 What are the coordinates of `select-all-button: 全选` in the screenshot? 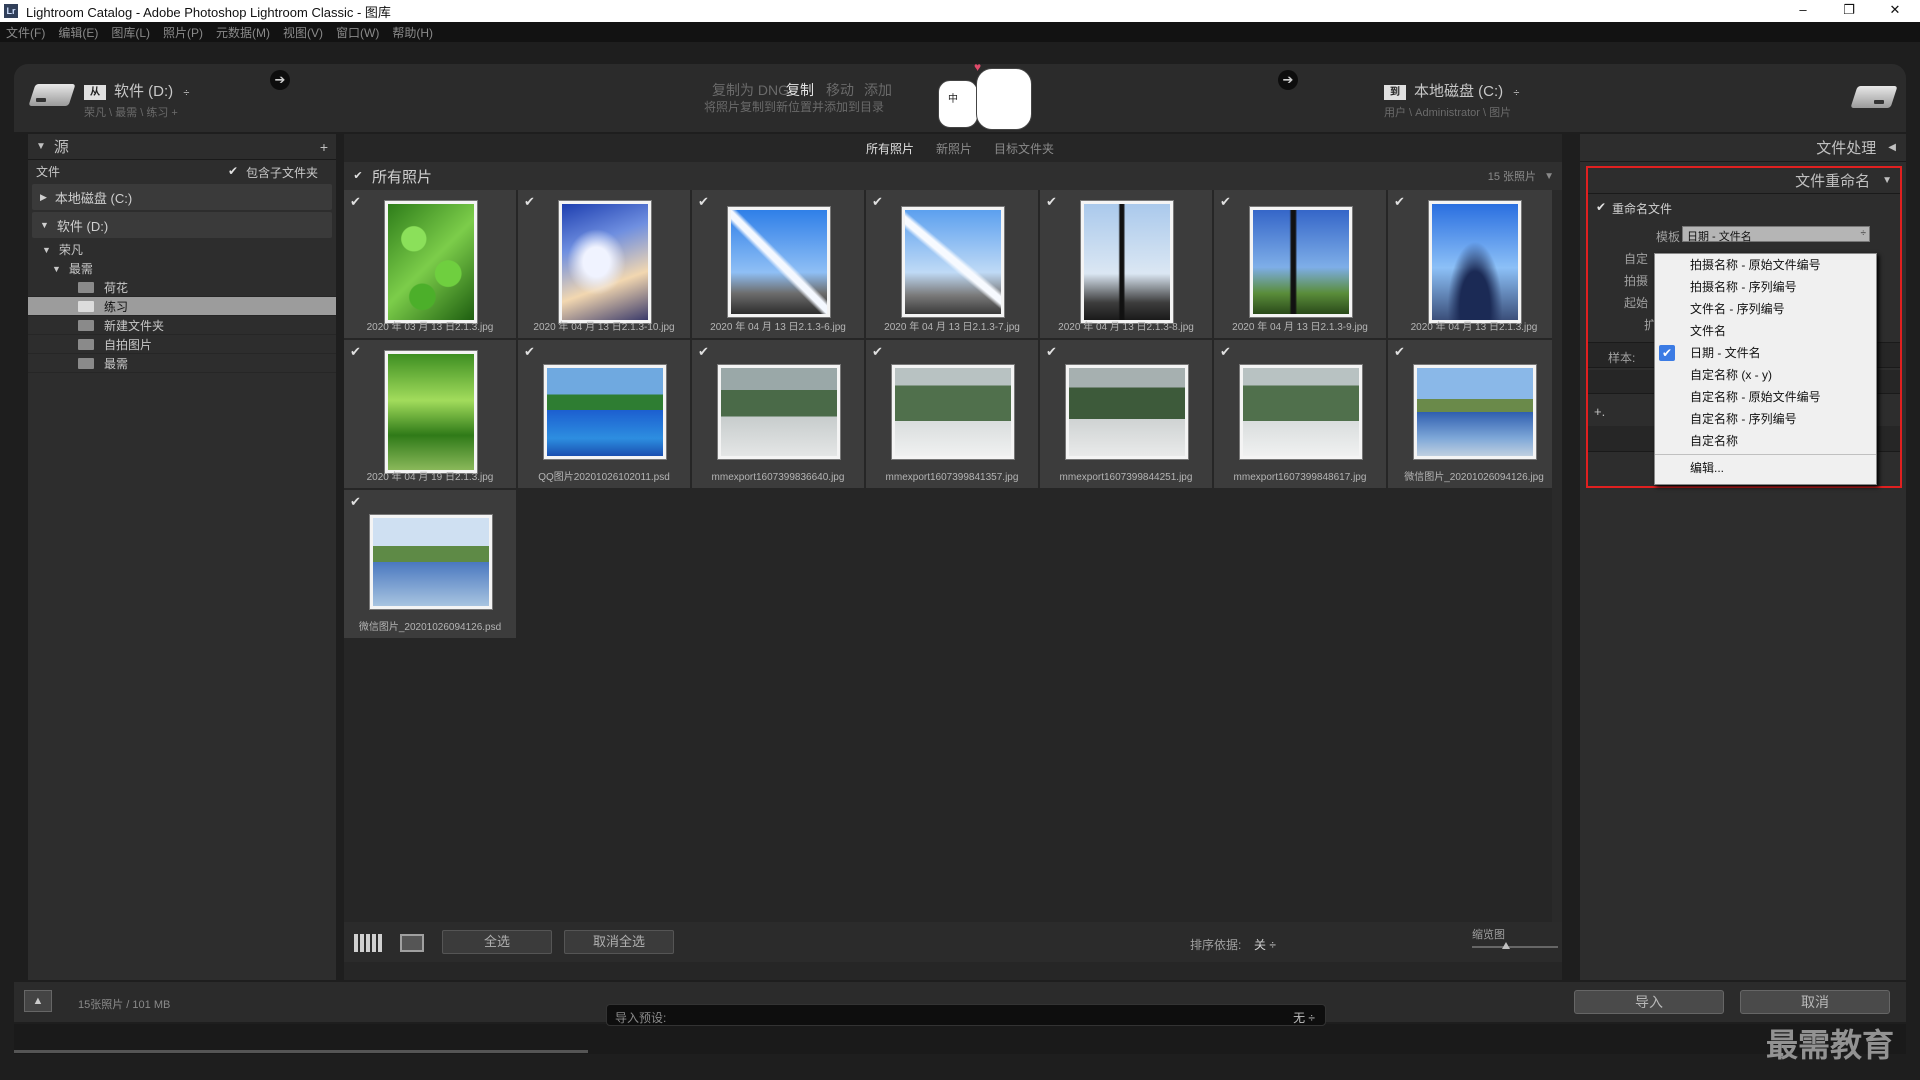 It's located at (497, 942).